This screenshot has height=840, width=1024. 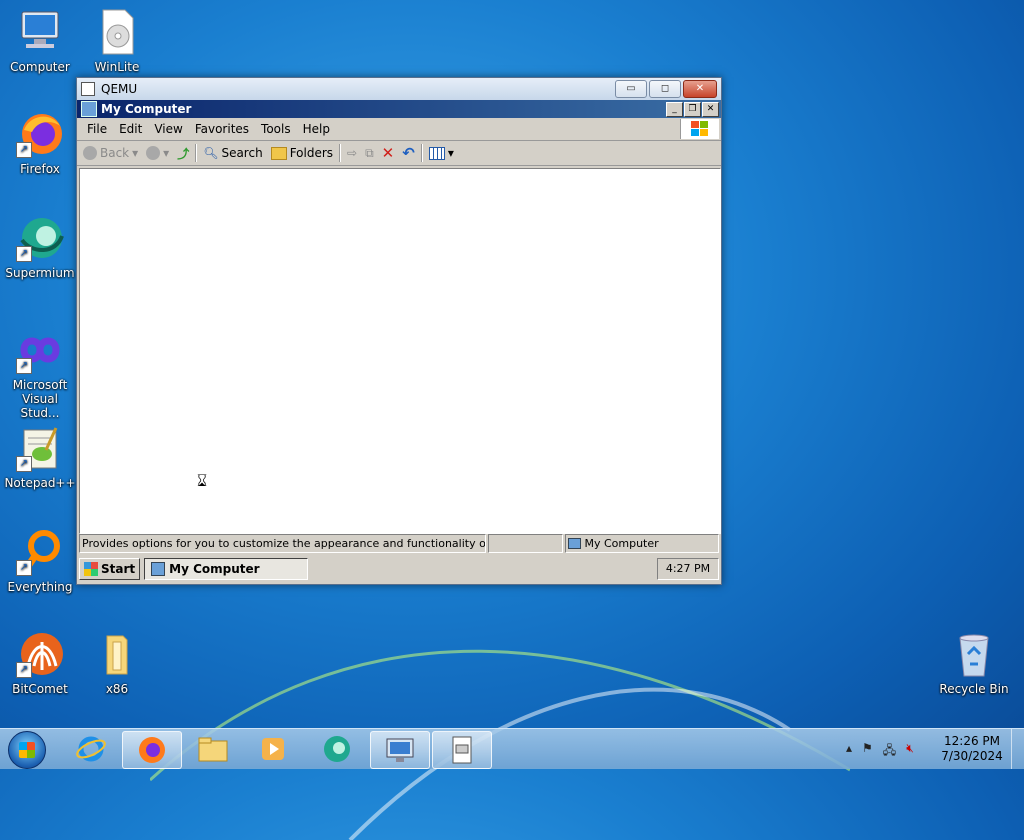 What do you see at coordinates (710, 109) in the screenshot?
I see `xp-close-button: ✕` at bounding box center [710, 109].